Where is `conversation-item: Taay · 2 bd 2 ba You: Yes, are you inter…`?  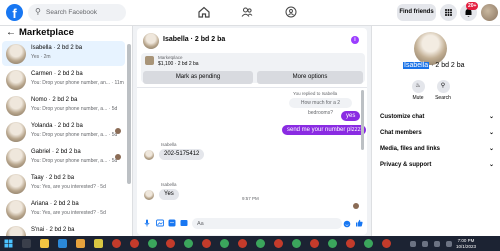 conversation-item: Taay · 2 bd 2 ba You: Yes, are you inter… is located at coordinates (63, 183).